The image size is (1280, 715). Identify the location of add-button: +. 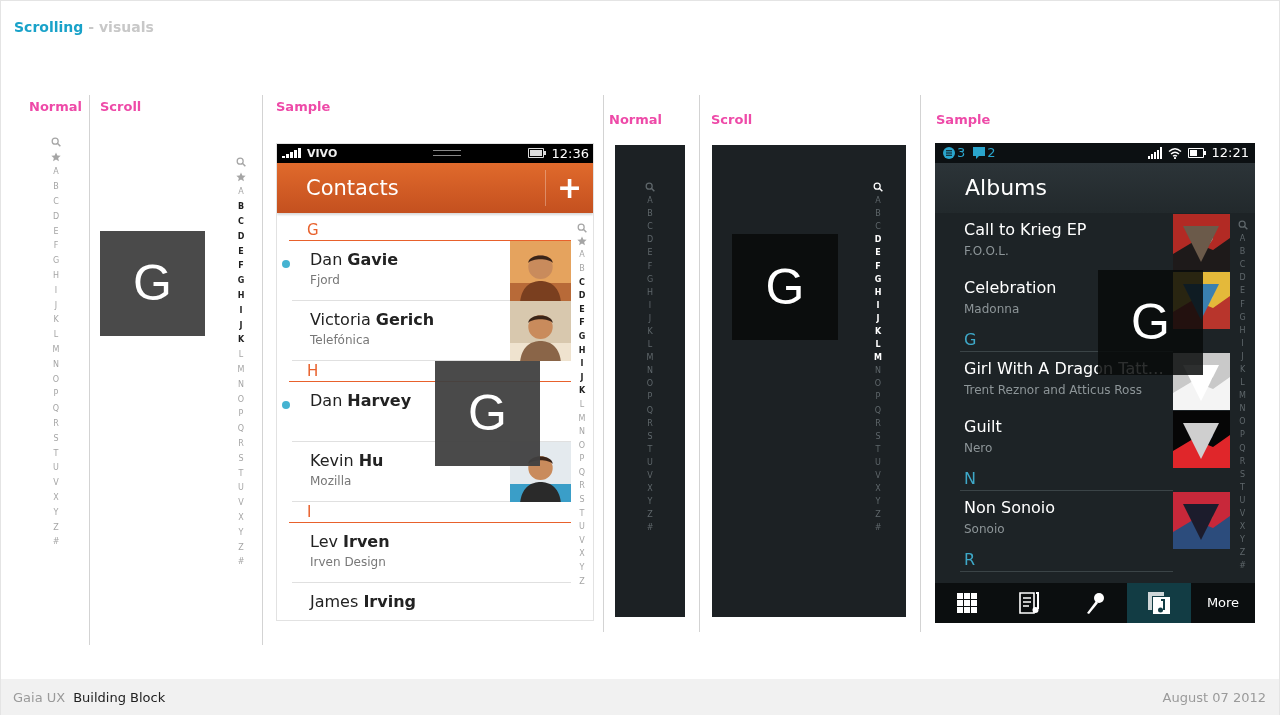
(569, 187).